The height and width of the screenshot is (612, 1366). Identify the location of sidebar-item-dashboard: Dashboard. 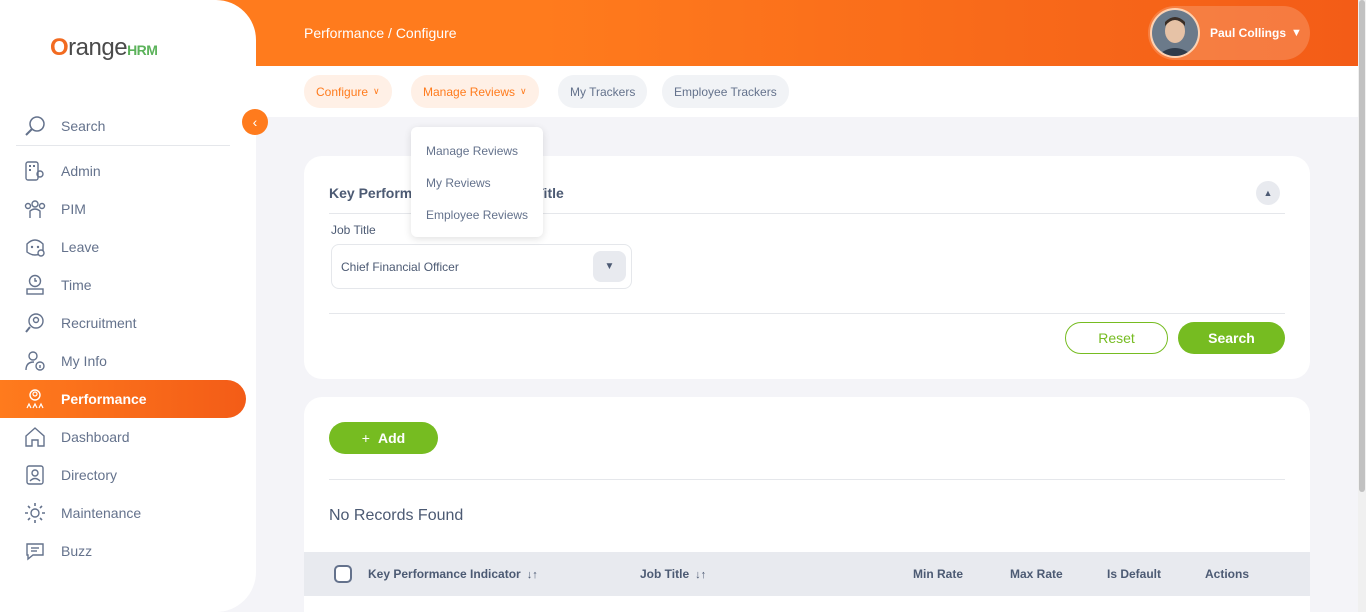
(131, 437).